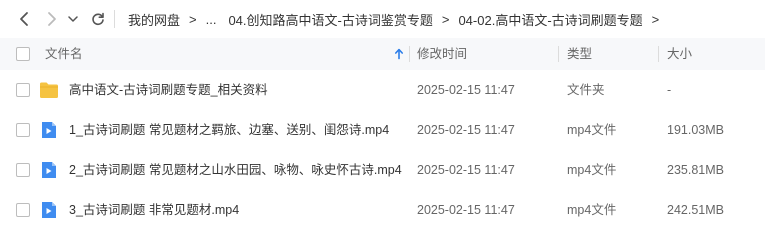  Describe the element at coordinates (399, 54) in the screenshot. I see `sort-ascending-icon` at that location.